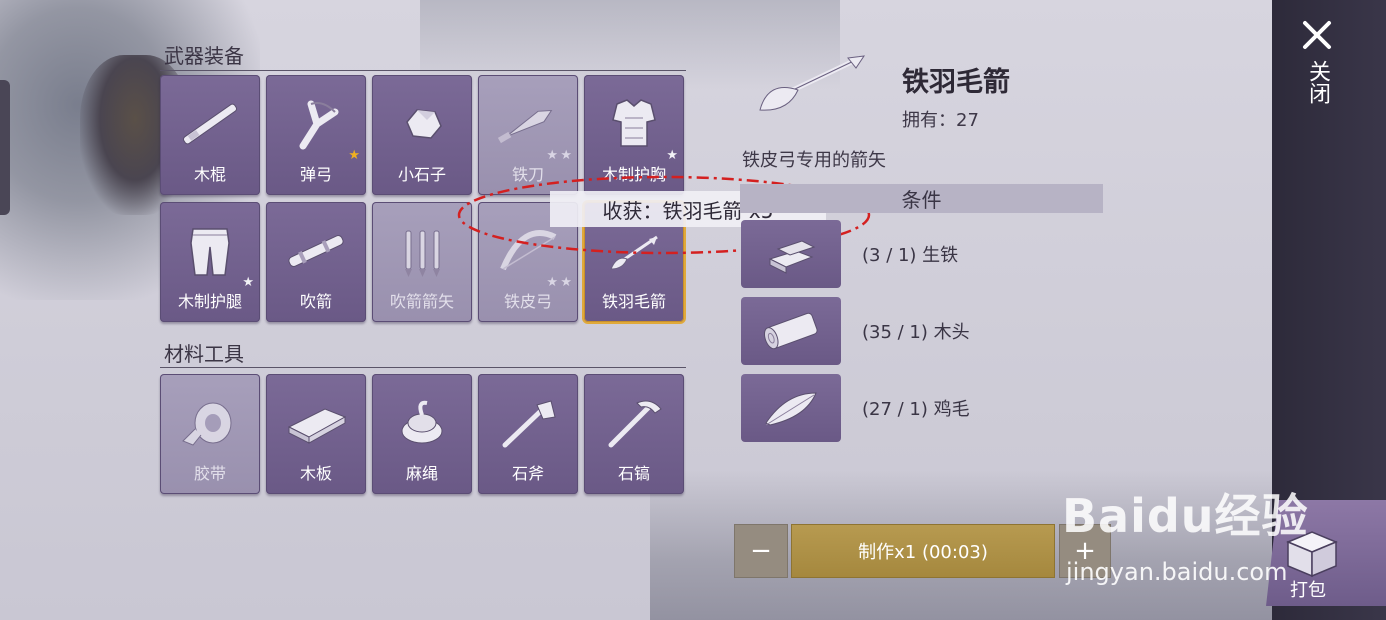  What do you see at coordinates (209, 301) in the screenshot?
I see `item-label: 木制护腿` at bounding box center [209, 301].